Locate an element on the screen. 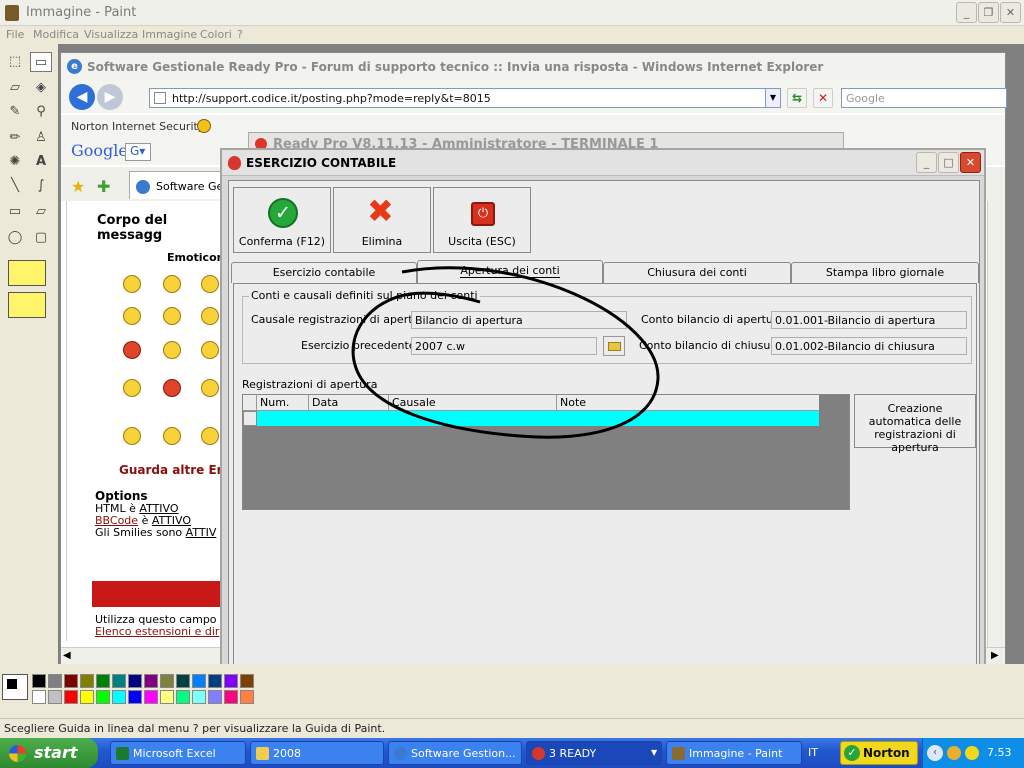 The width and height of the screenshot is (1024, 768). row-indicator is located at coordinates (250, 418).